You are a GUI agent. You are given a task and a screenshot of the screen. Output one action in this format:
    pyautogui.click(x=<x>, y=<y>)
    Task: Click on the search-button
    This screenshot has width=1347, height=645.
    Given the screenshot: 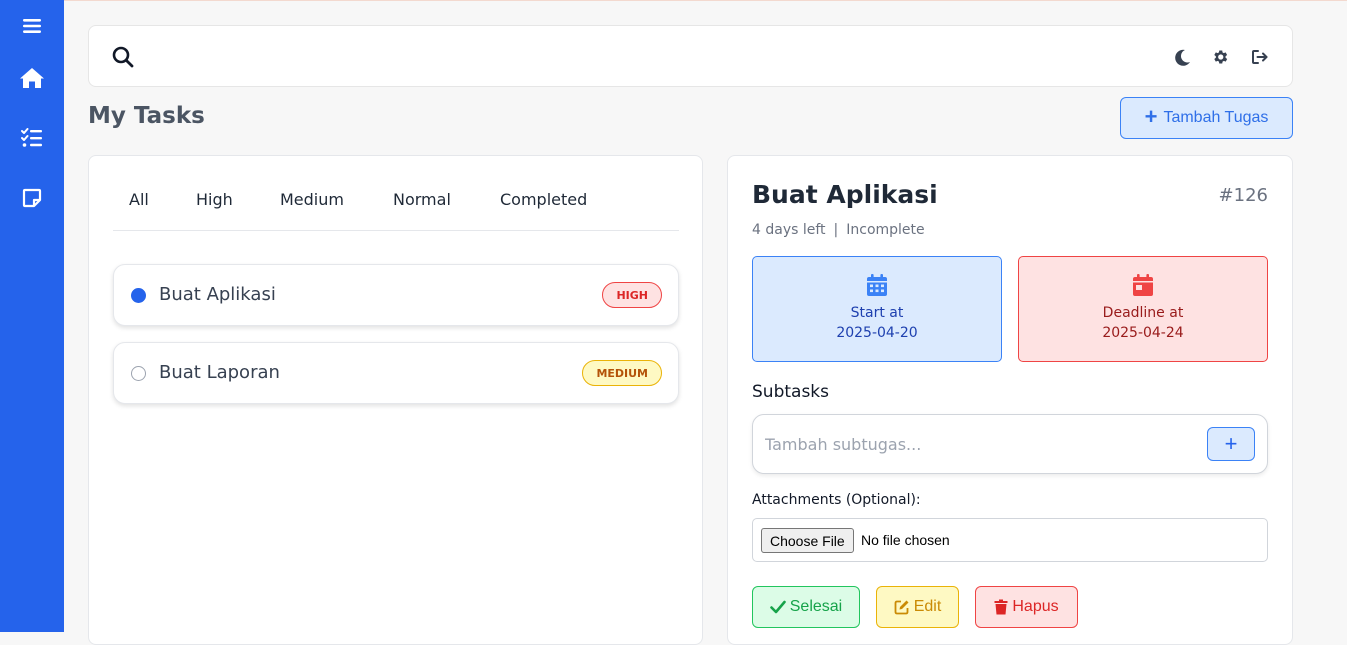 What is the action you would take?
    pyautogui.click(x=123, y=57)
    